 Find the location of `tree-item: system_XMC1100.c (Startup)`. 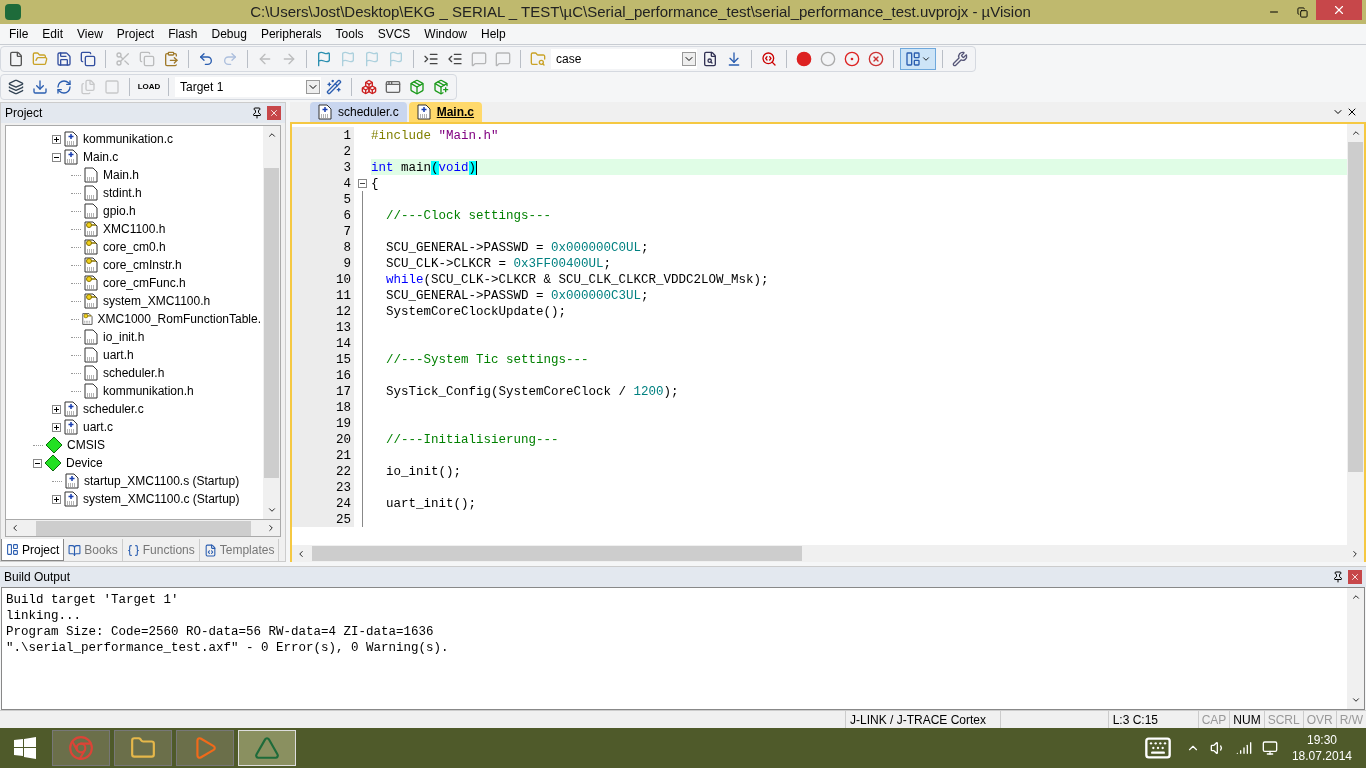

tree-item: system_XMC1100.c (Startup) is located at coordinates (161, 499).